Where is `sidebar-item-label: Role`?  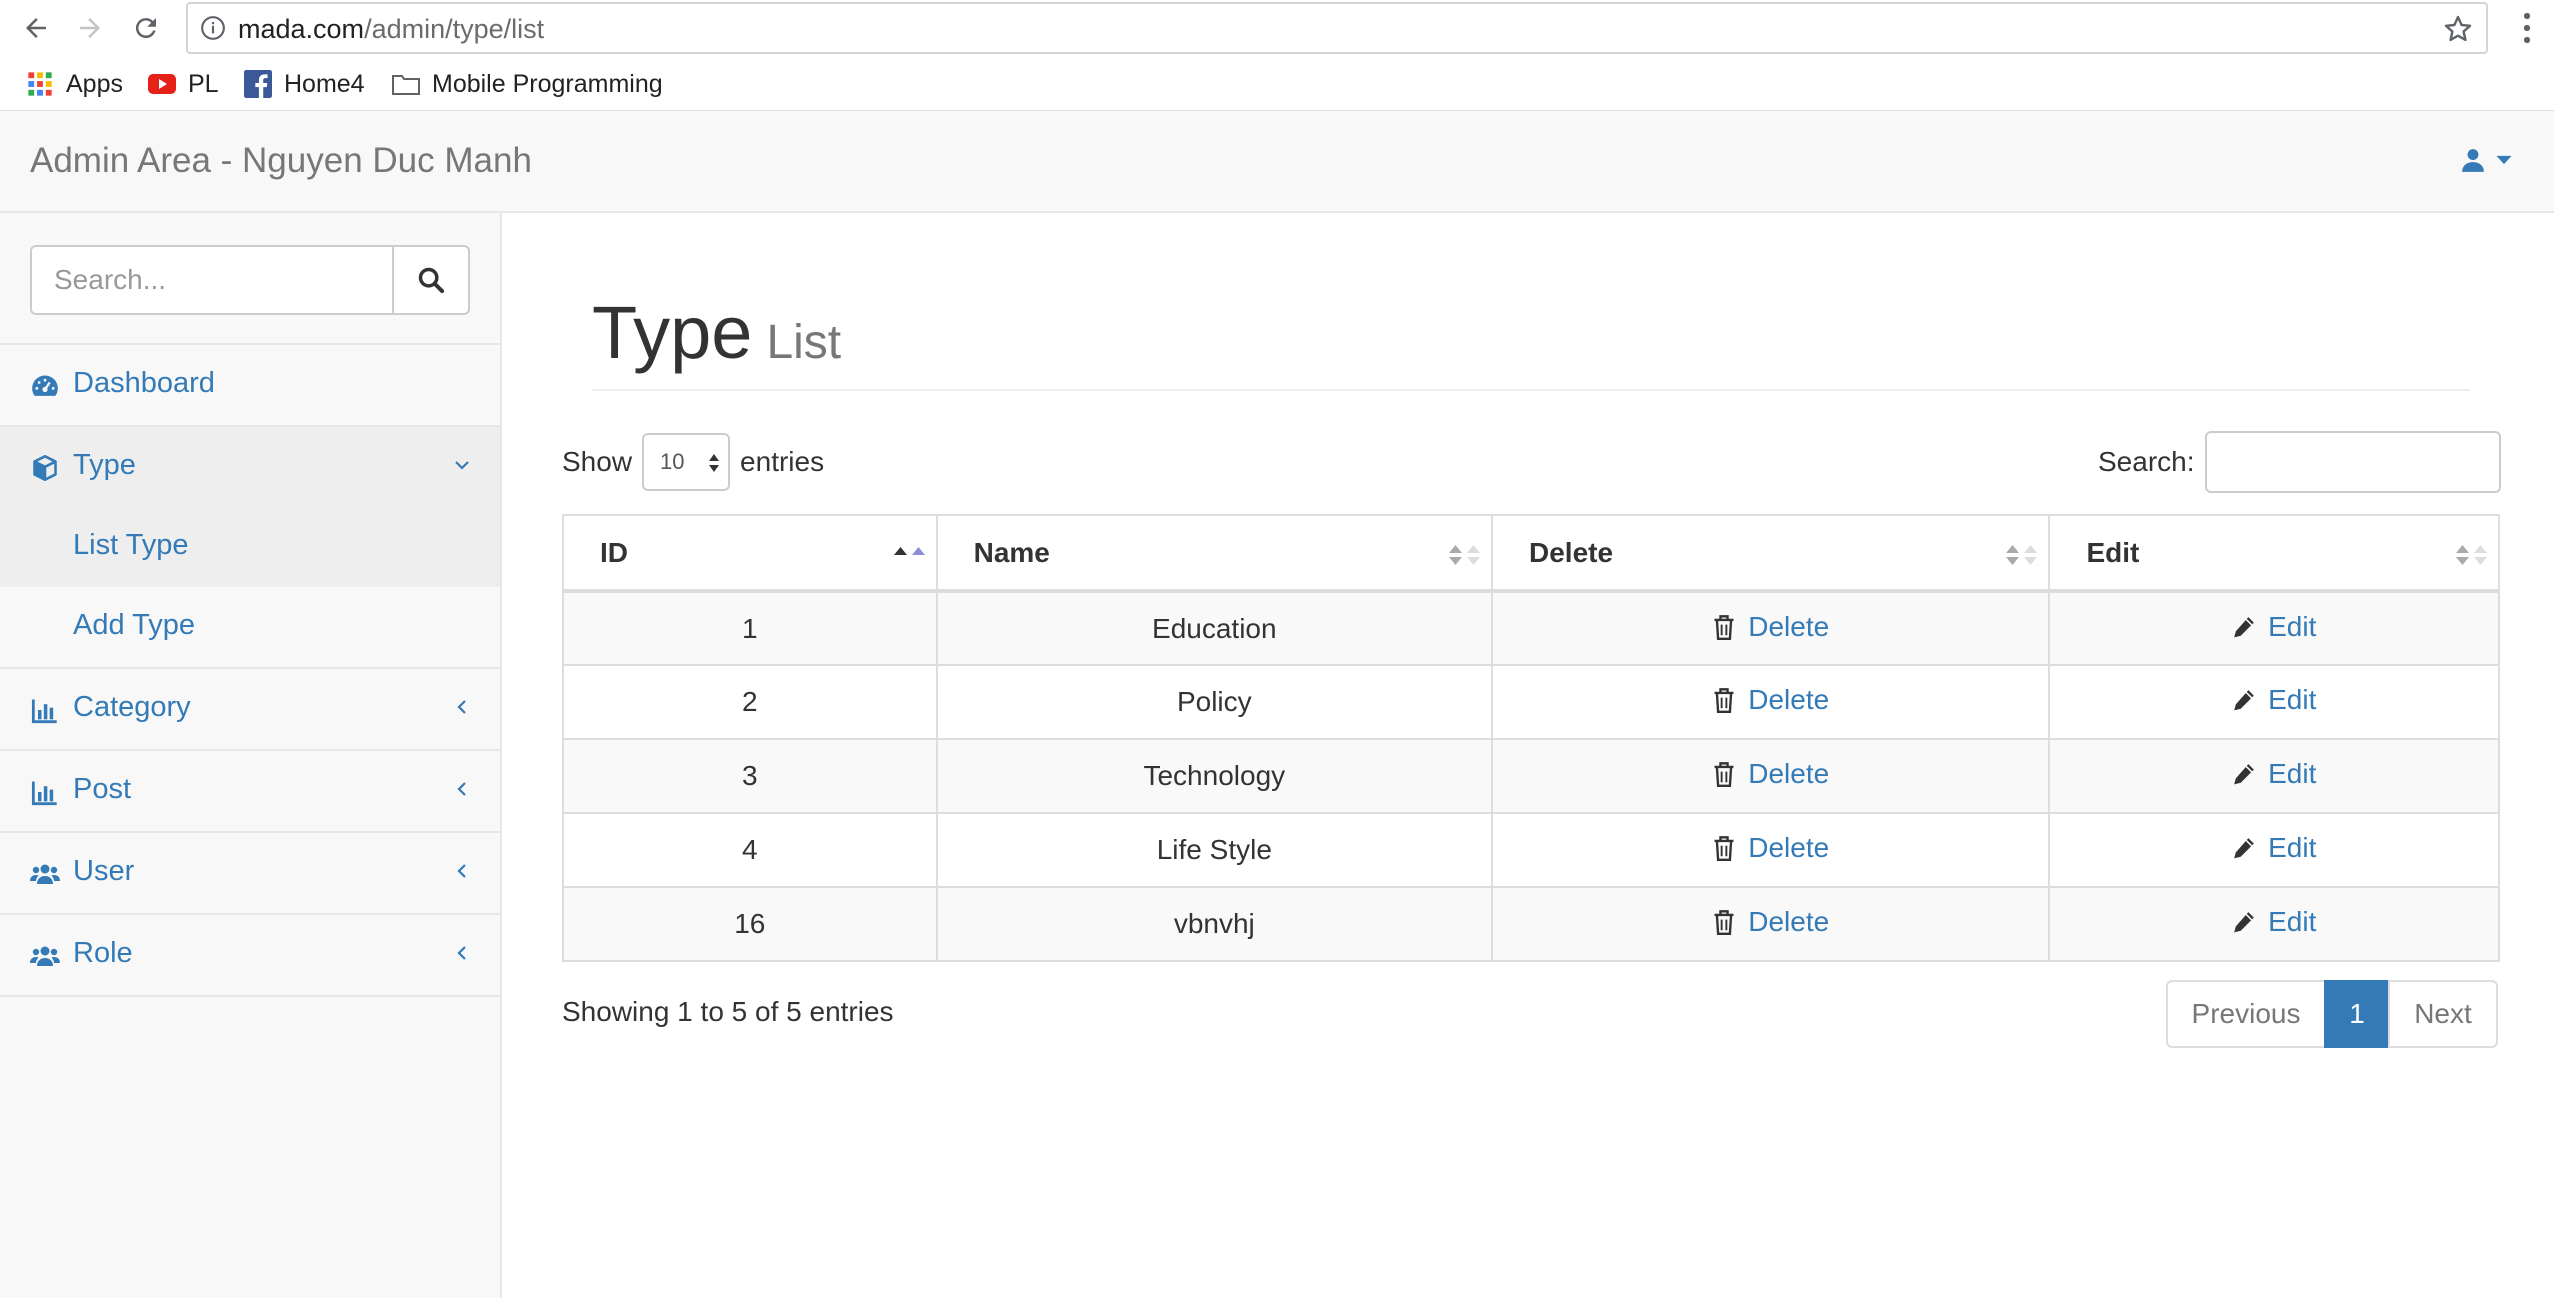
sidebar-item-label: Role is located at coordinates (103, 953).